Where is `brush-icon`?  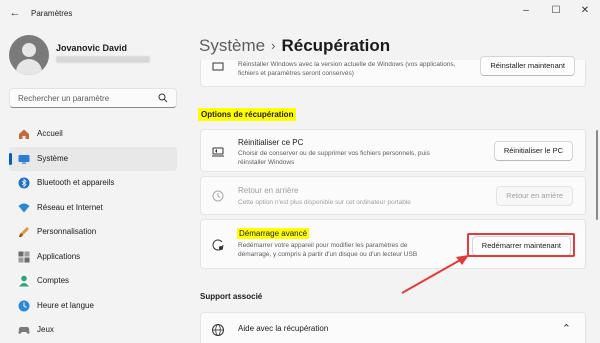
brush-icon is located at coordinates (24, 232).